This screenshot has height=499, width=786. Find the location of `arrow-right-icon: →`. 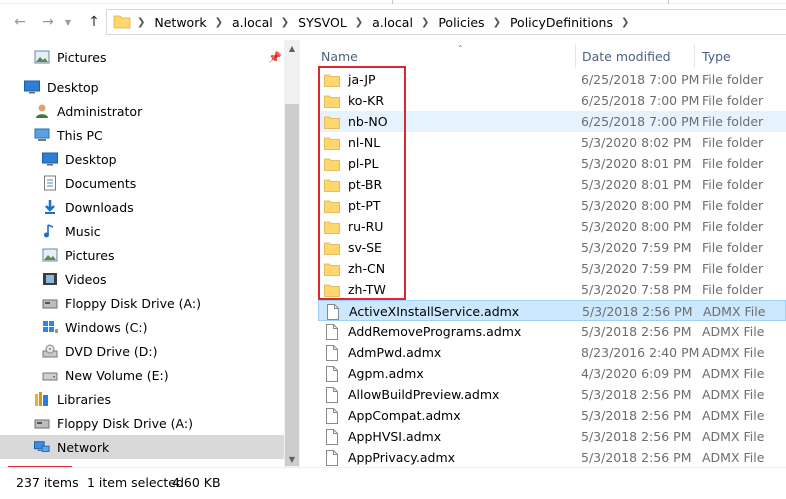

arrow-right-icon: → is located at coordinates (48, 22).